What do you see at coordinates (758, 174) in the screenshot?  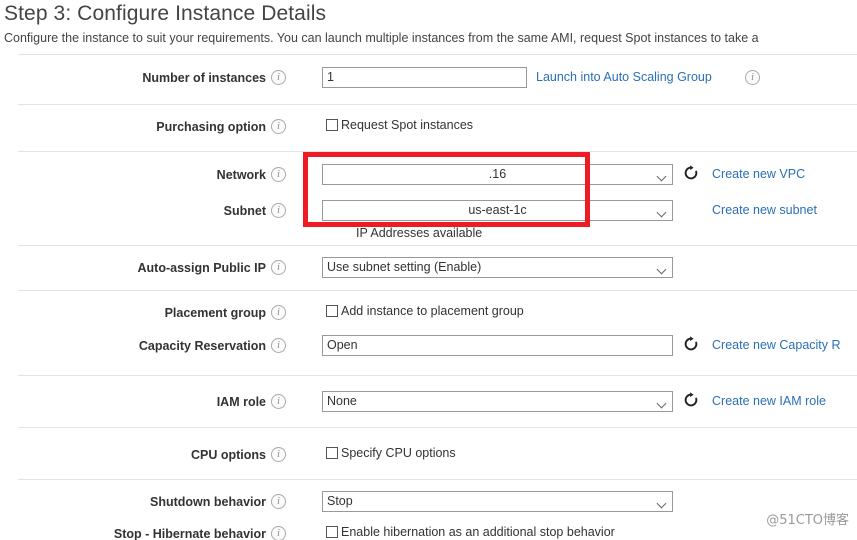 I see `create-new-vpc-link: Create new VPC` at bounding box center [758, 174].